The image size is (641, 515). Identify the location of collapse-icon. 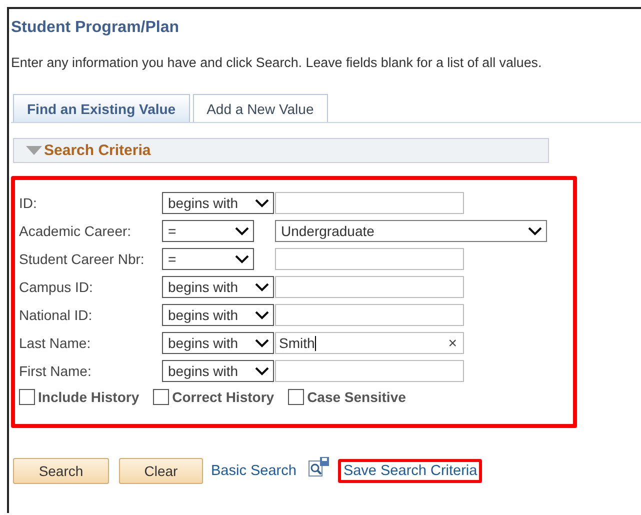
(34, 151).